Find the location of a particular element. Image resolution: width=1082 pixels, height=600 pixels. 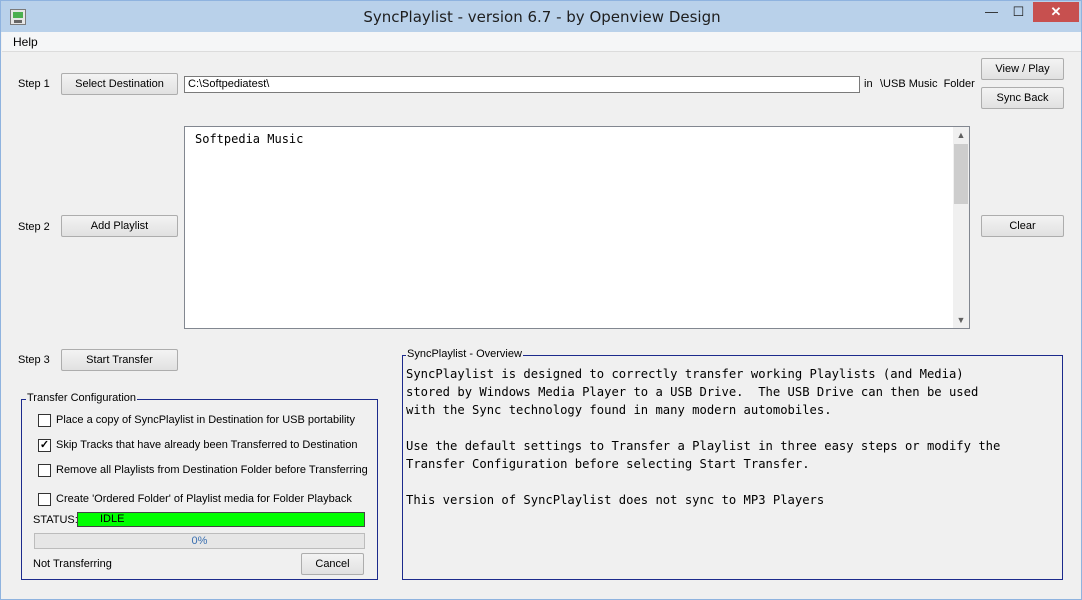

transfer-progress-bar: 0% is located at coordinates (199, 541).